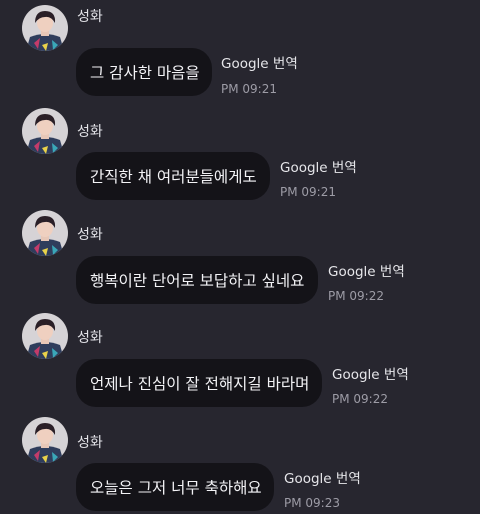  I want to click on message-text: 간직한 채 여러분들에게도, so click(173, 177).